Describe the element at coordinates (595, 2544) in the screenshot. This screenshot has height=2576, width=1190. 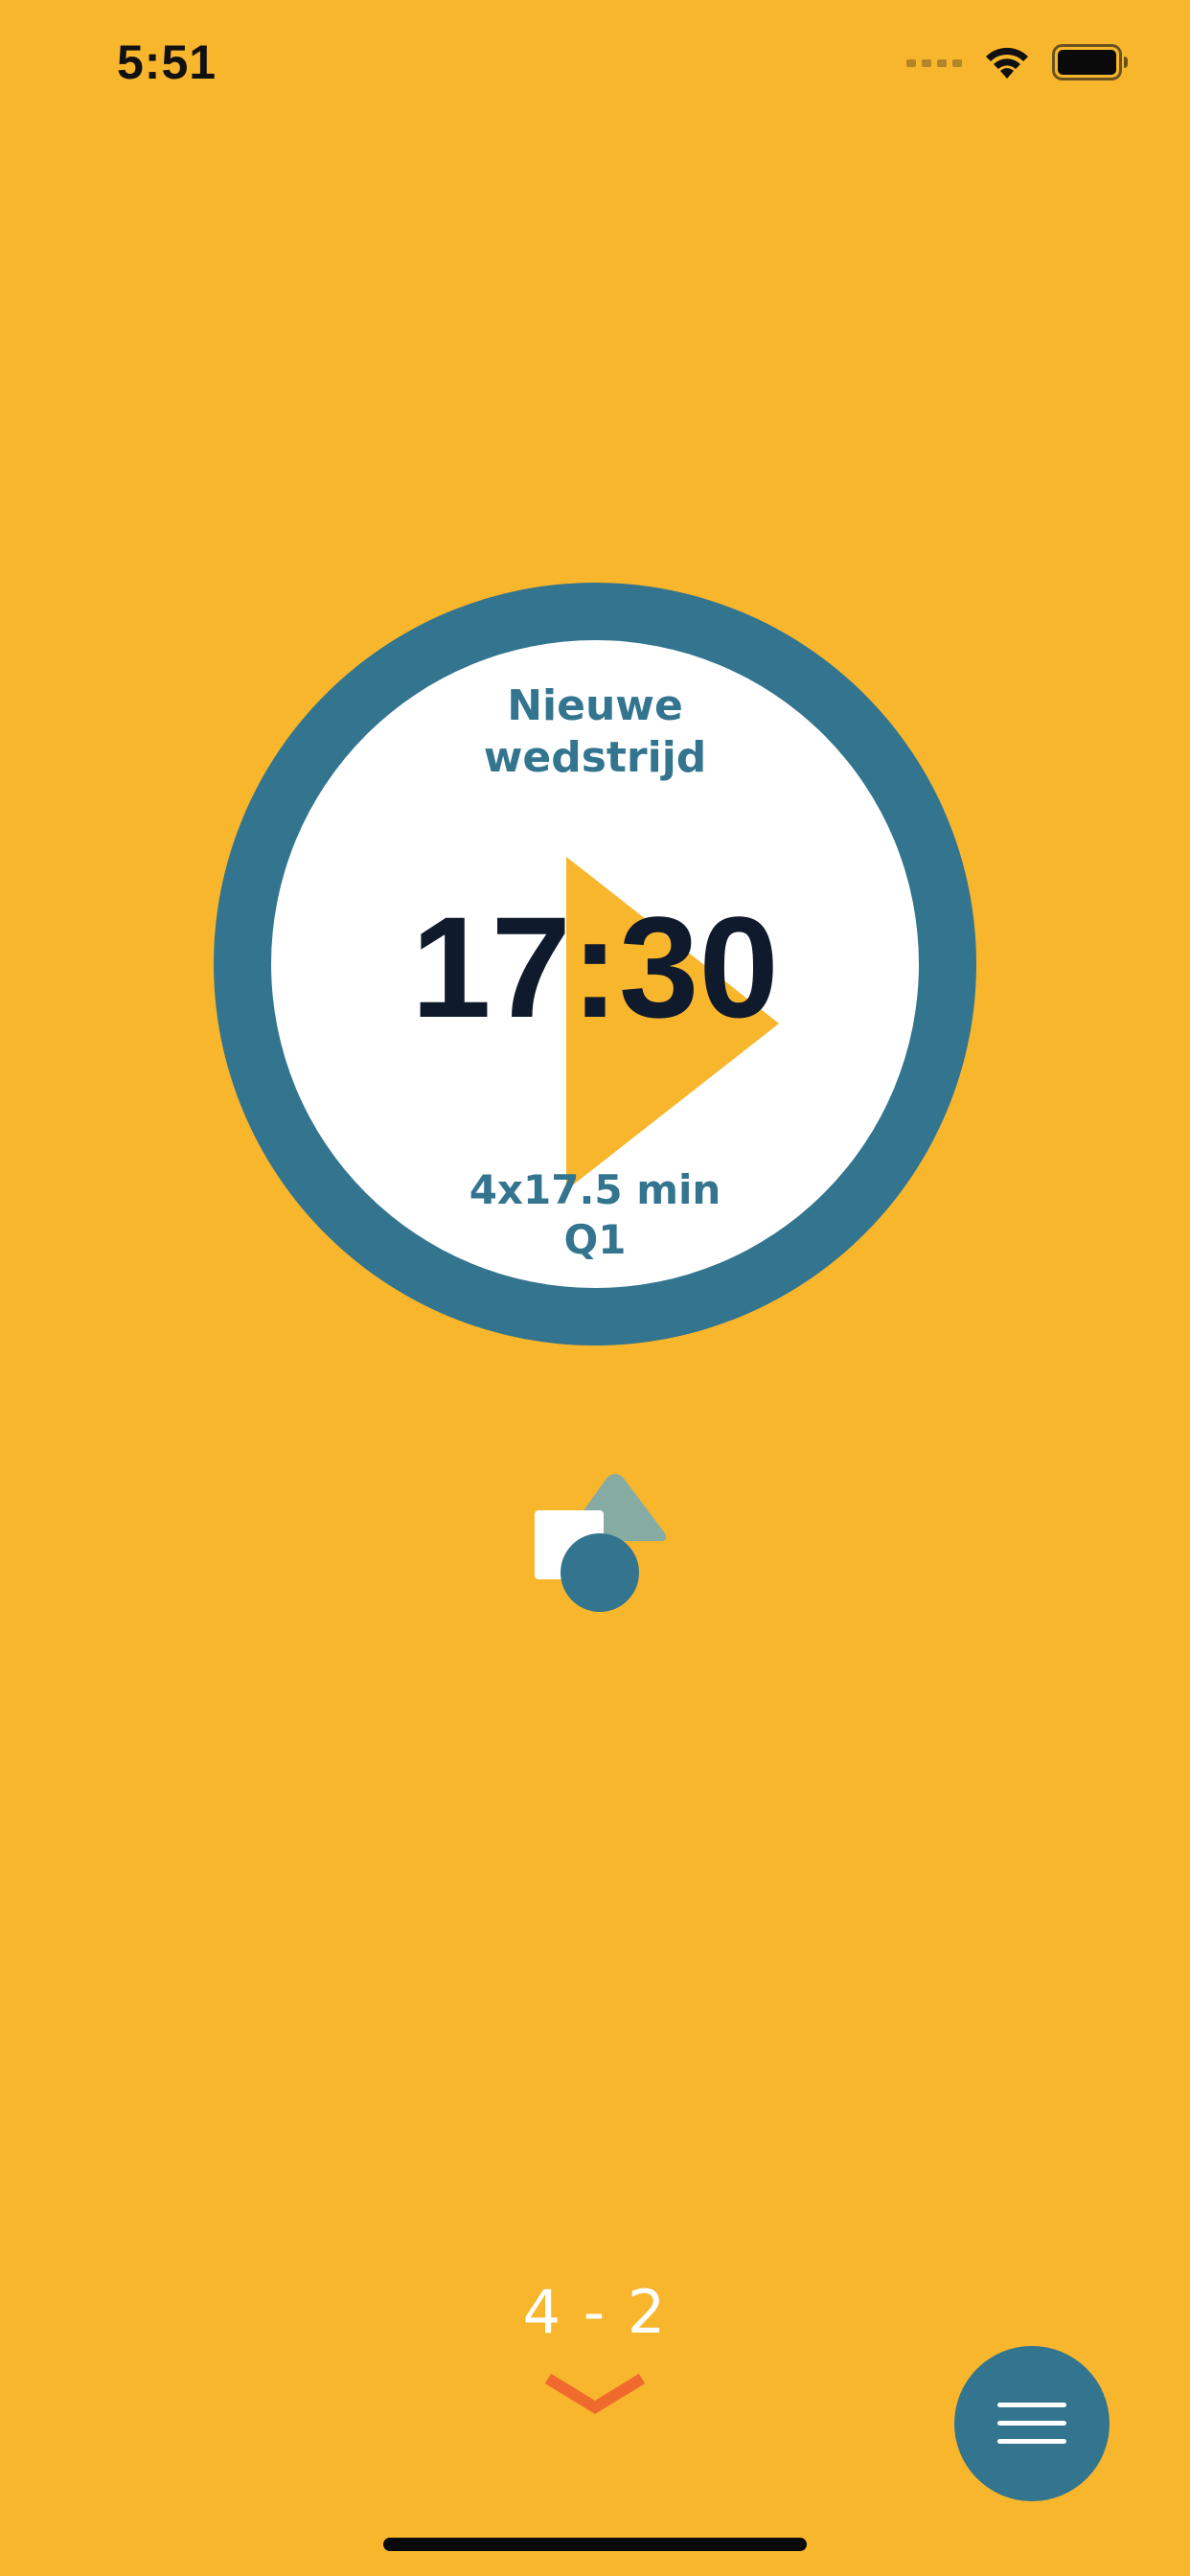
I see `home-indicator` at that location.